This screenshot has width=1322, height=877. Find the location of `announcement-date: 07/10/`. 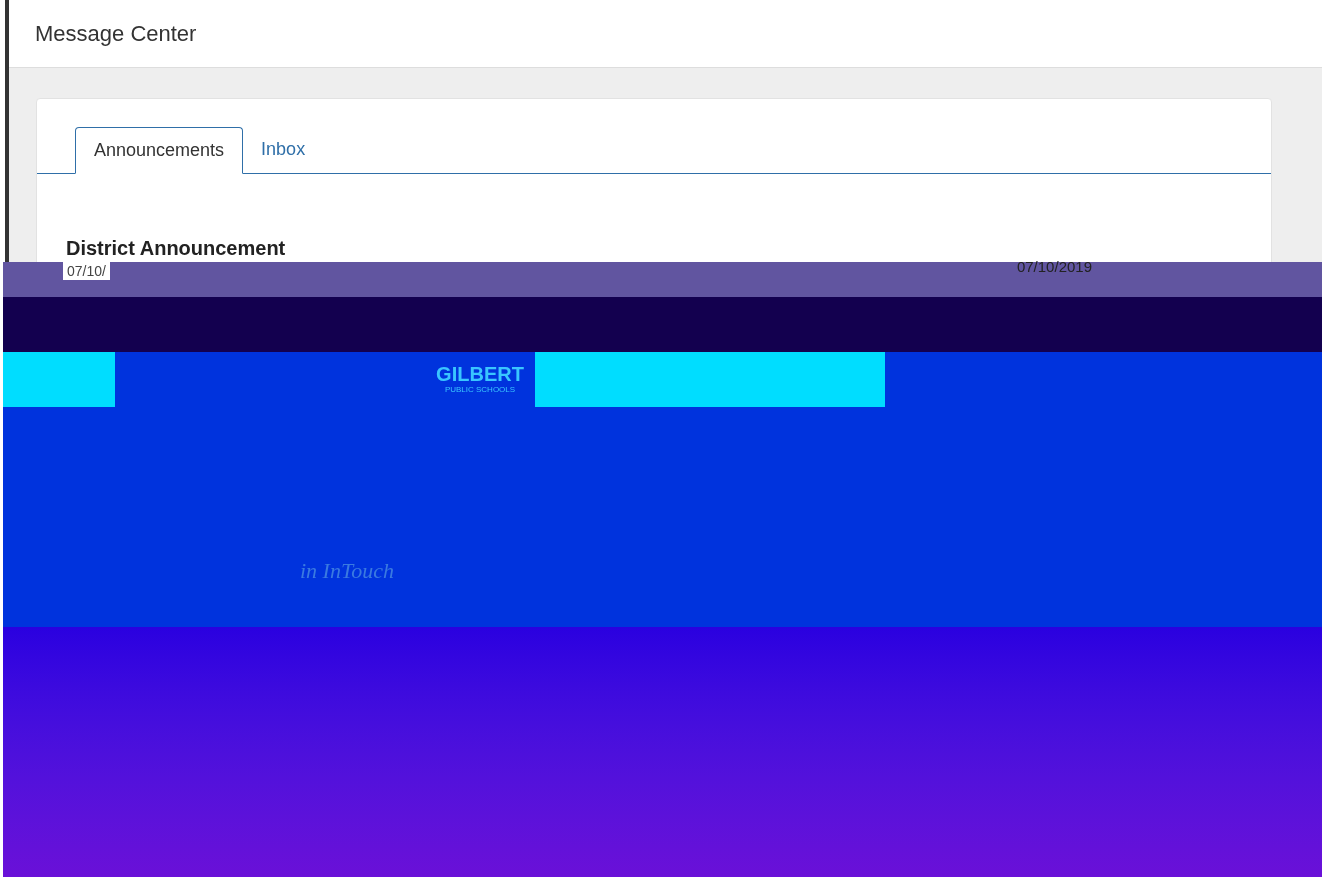

announcement-date: 07/10/ is located at coordinates (86, 271).